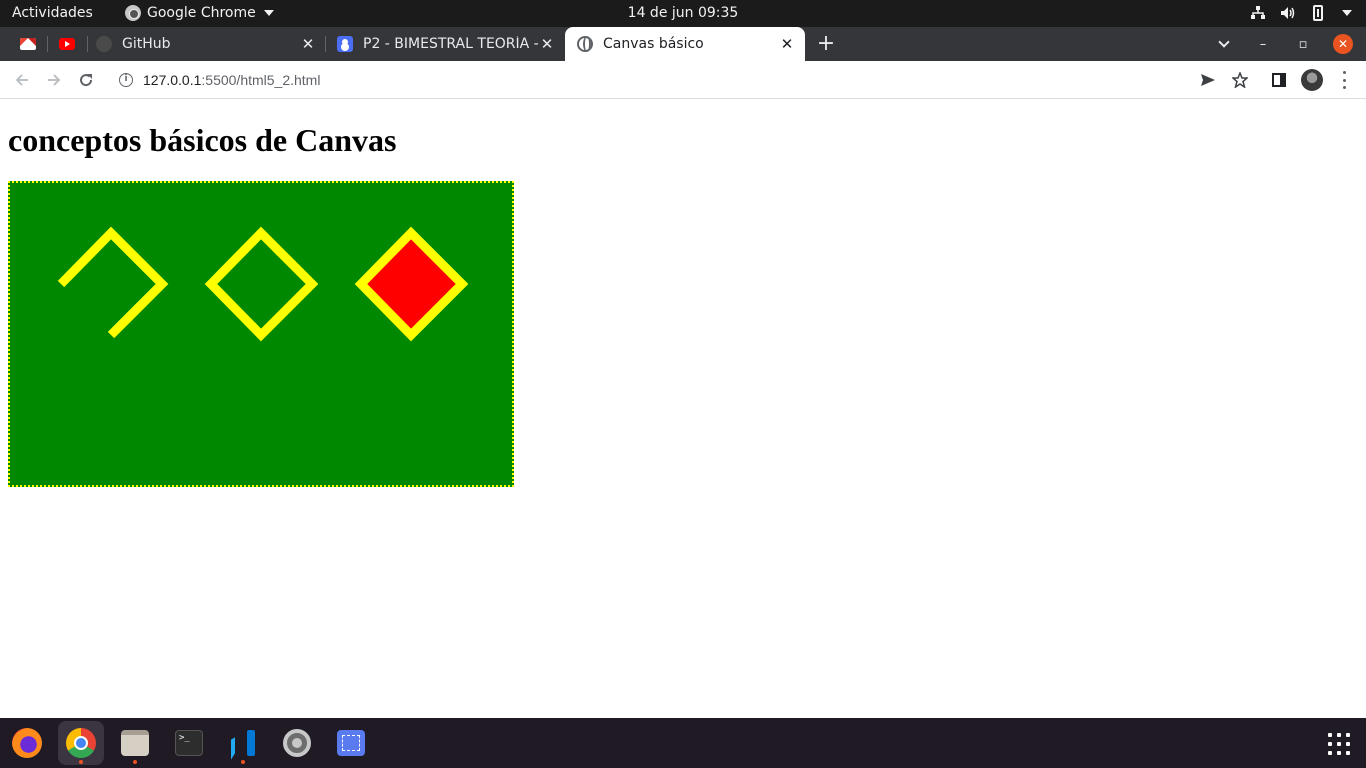 This screenshot has width=1366, height=768. What do you see at coordinates (345, 44) in the screenshot?
I see `classroom-icon` at bounding box center [345, 44].